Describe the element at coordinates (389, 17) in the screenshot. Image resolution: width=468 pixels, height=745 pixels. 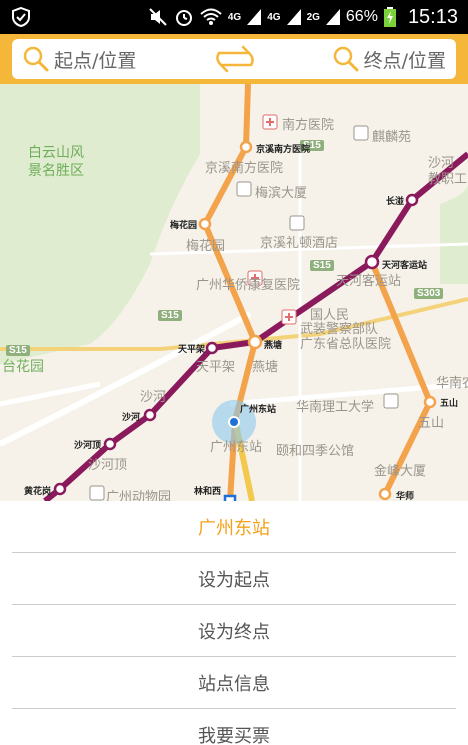
I see `battery-charging-icon` at that location.